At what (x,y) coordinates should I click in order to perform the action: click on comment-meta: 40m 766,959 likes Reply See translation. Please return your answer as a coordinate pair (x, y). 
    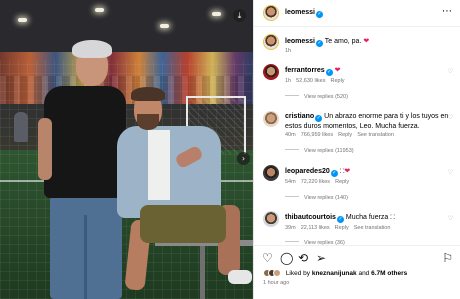
    Looking at the image, I should click on (342, 135).